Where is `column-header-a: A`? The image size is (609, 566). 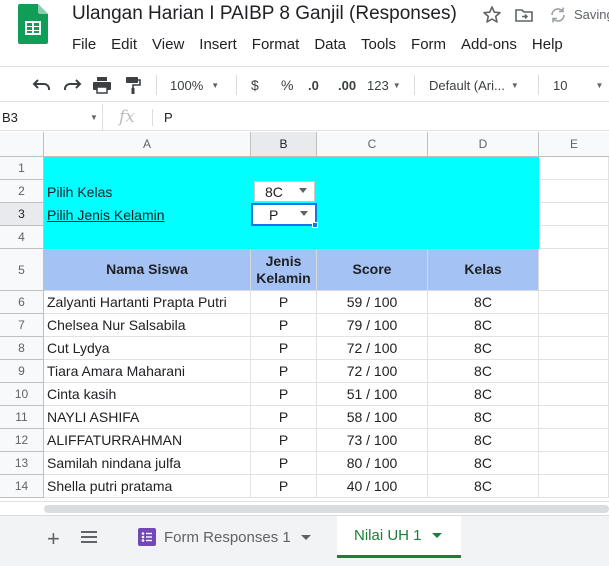
column-header-a: A is located at coordinates (147, 144).